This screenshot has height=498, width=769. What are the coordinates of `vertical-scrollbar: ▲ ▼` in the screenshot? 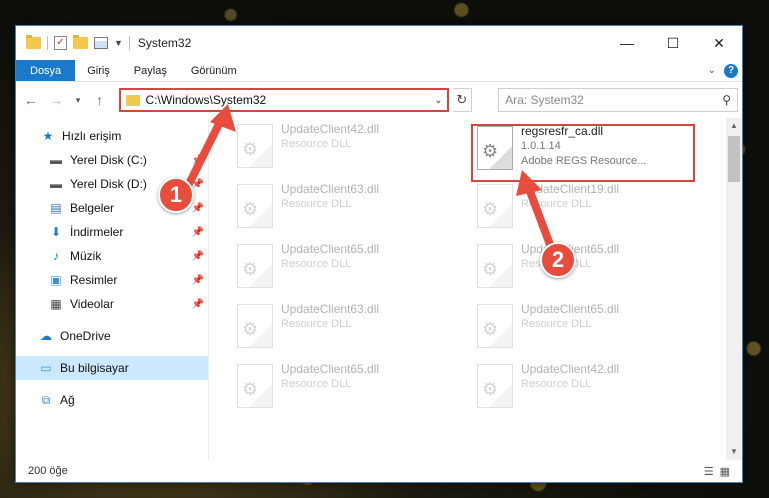 It's located at (734, 289).